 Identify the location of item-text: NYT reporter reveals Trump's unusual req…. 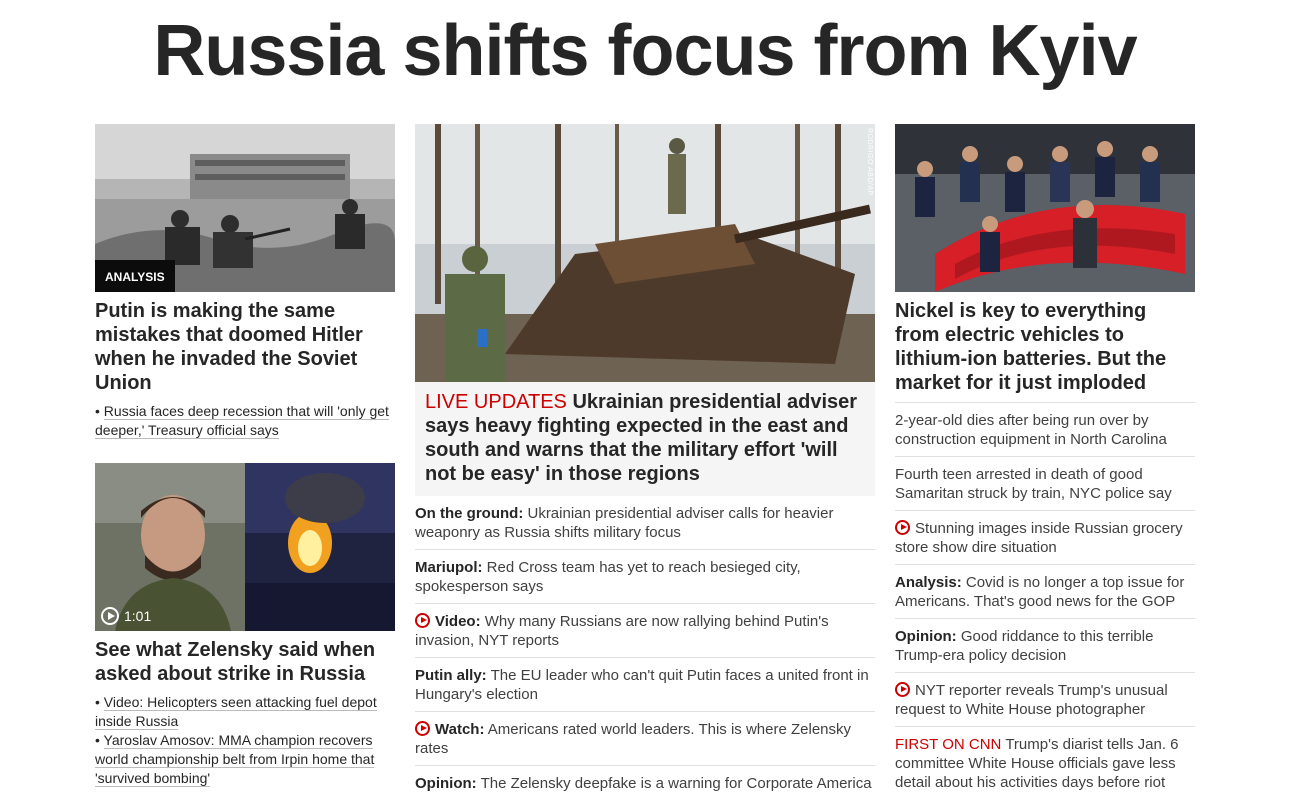
(1031, 700).